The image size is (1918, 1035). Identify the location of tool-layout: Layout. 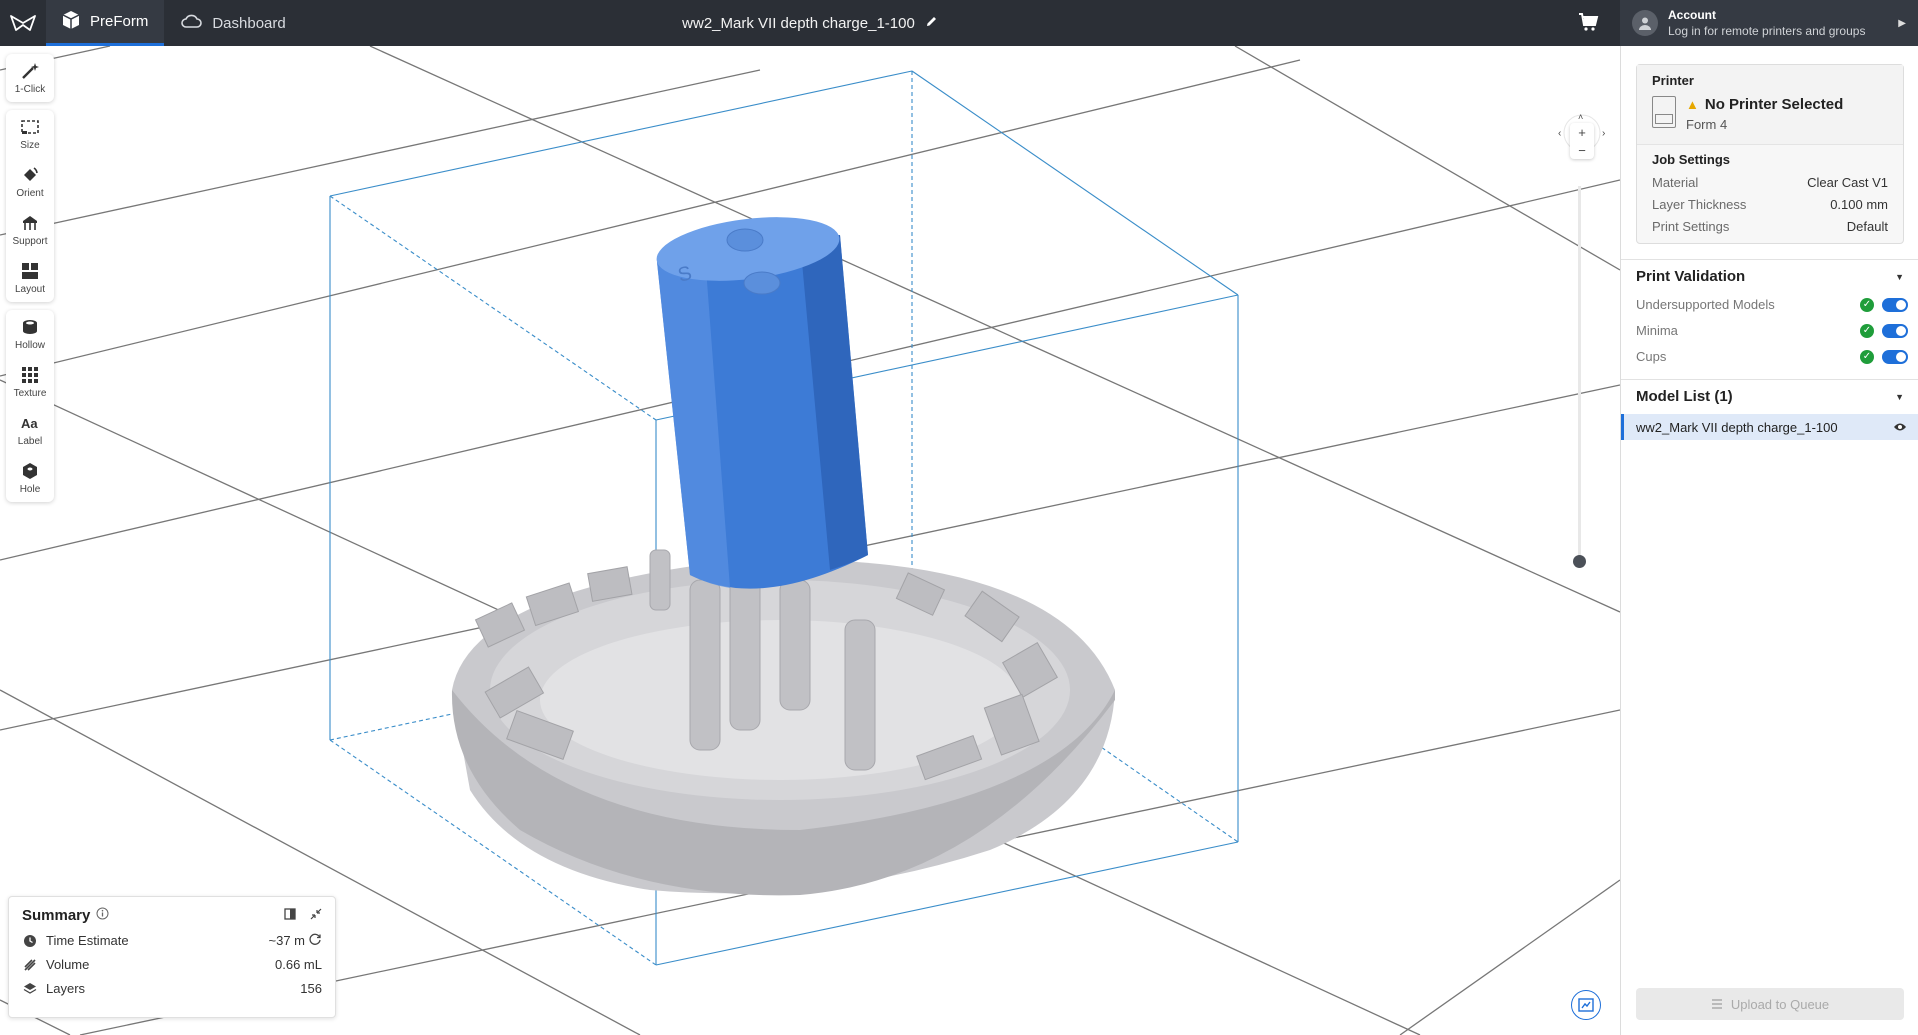
(30, 278).